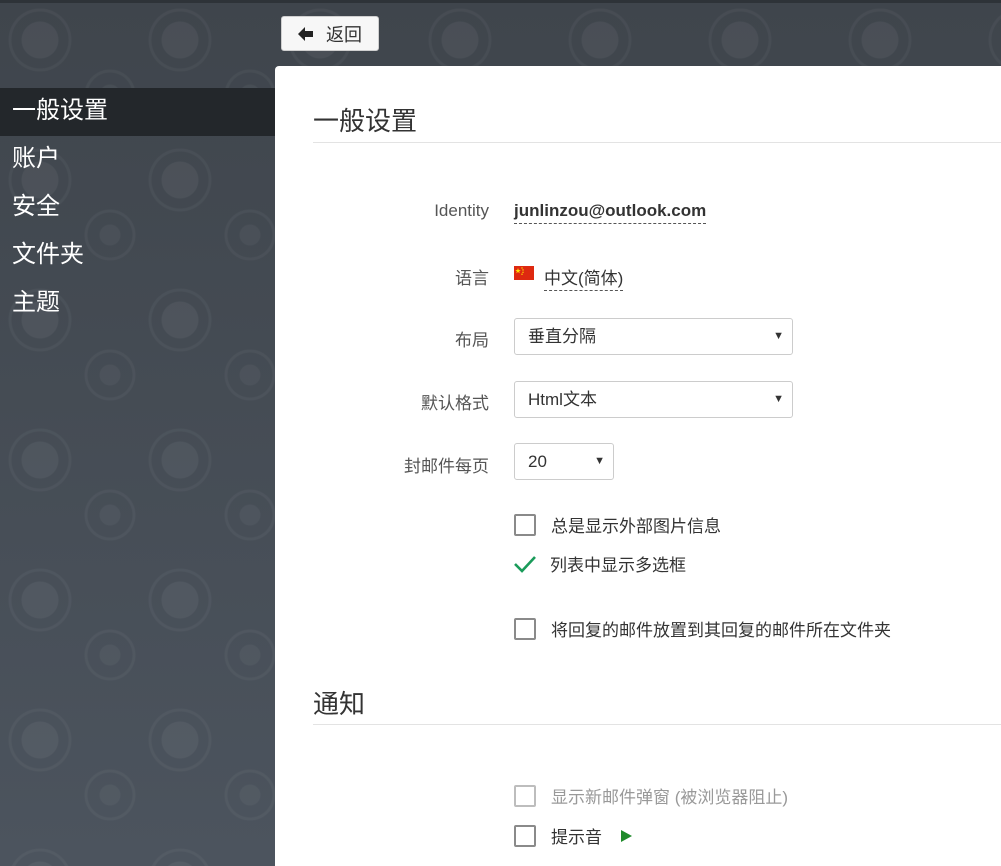  Describe the element at coordinates (636, 526) in the screenshot. I see `checkbox-label: 总是显示外部图片信息` at that location.